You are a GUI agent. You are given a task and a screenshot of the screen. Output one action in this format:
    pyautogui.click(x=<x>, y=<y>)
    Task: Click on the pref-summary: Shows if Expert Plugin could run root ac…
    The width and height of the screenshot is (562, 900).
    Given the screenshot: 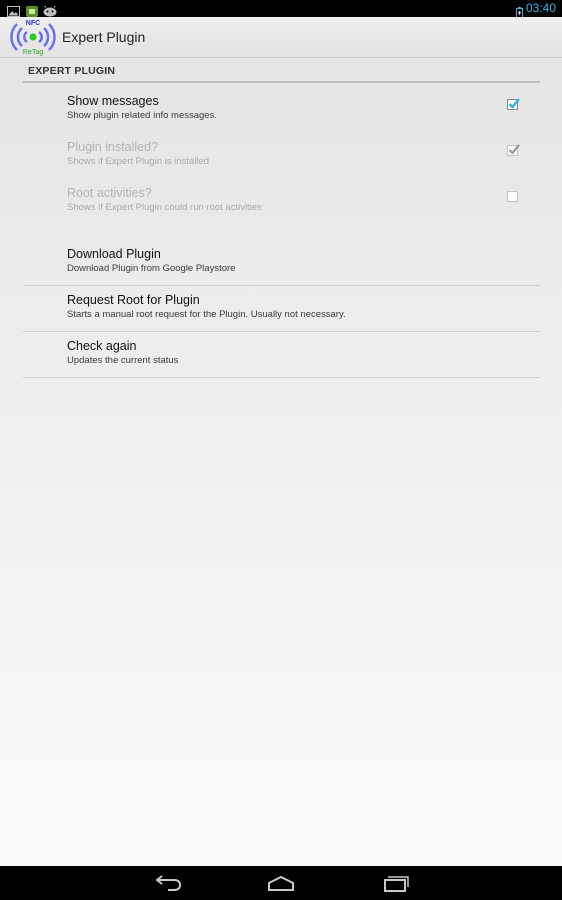 What is the action you would take?
    pyautogui.click(x=164, y=207)
    